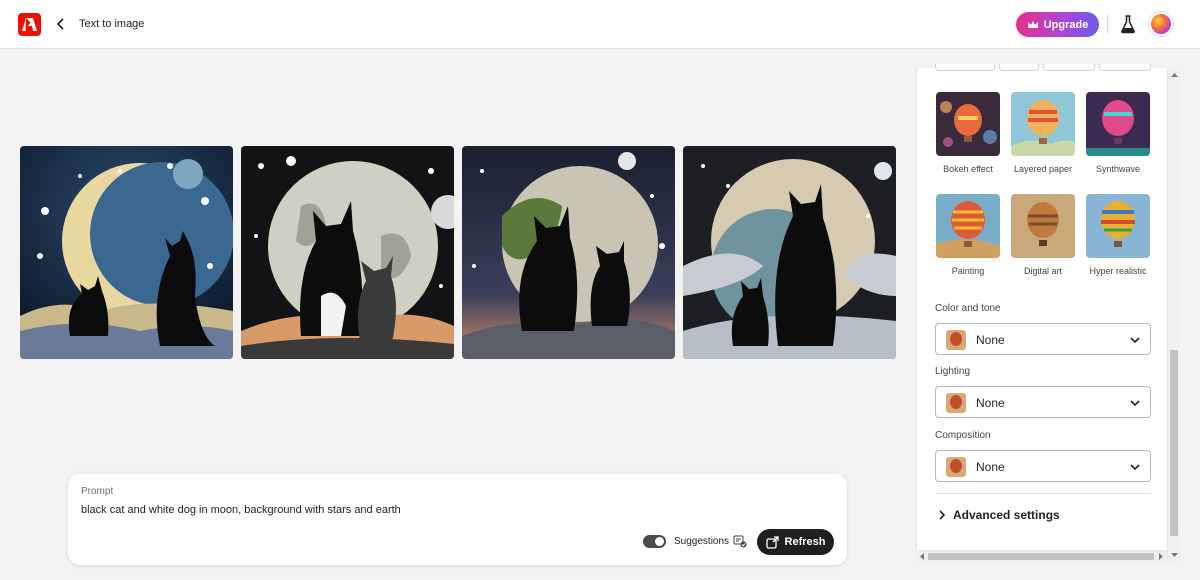 Image resolution: width=1200 pixels, height=580 pixels. Describe the element at coordinates (1107, 24) in the screenshot. I see `header-divider` at that location.